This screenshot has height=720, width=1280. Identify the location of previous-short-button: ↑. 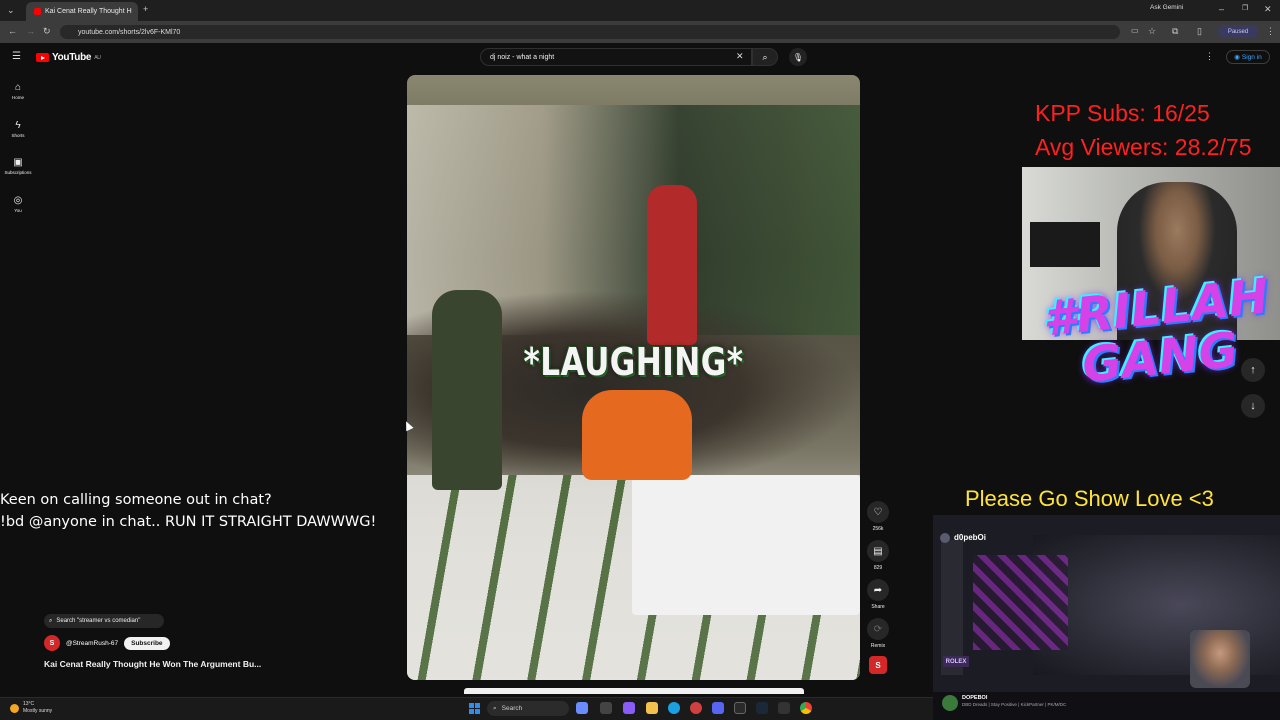
(1253, 370).